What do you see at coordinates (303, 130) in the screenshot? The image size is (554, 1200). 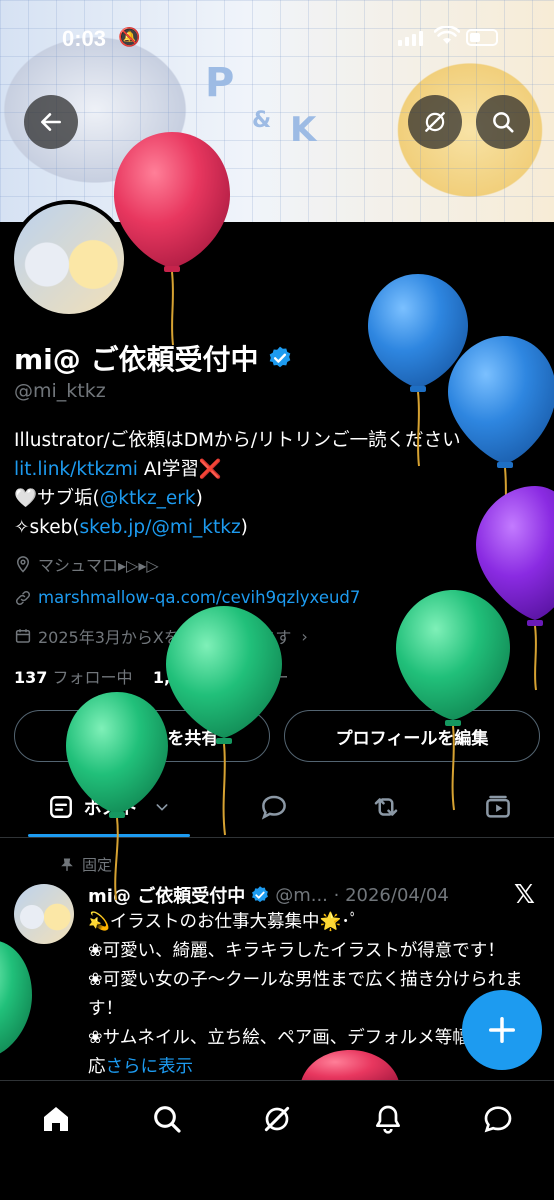 I see `banner-decoration: K` at bounding box center [303, 130].